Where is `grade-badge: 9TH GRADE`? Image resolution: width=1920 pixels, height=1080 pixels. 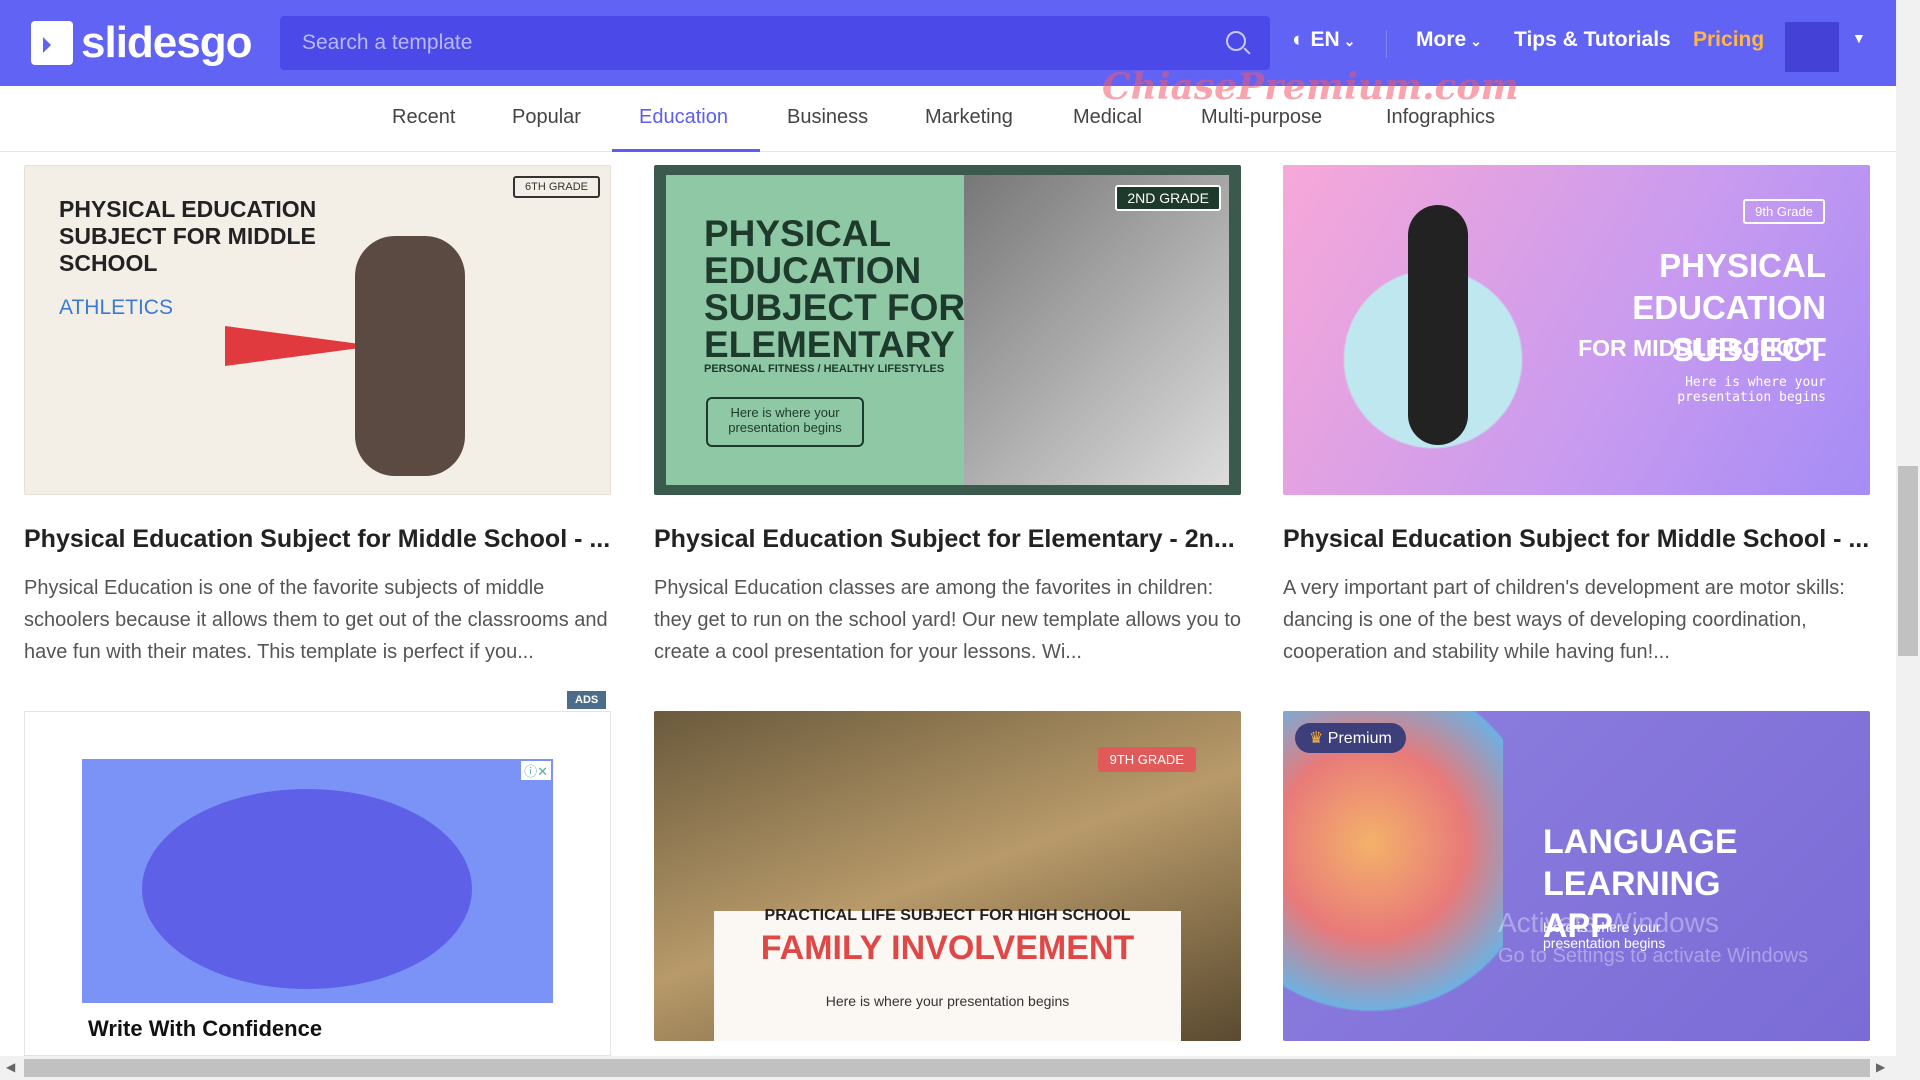
grade-badge: 9TH GRADE is located at coordinates (1146, 759).